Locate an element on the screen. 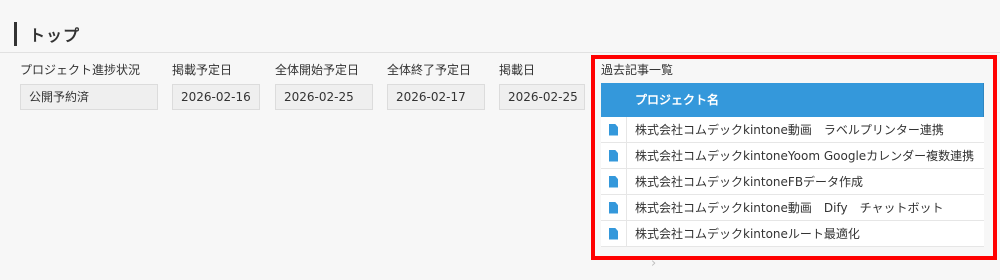  column-header-project-name: プロジェクト名 is located at coordinates (792, 100).